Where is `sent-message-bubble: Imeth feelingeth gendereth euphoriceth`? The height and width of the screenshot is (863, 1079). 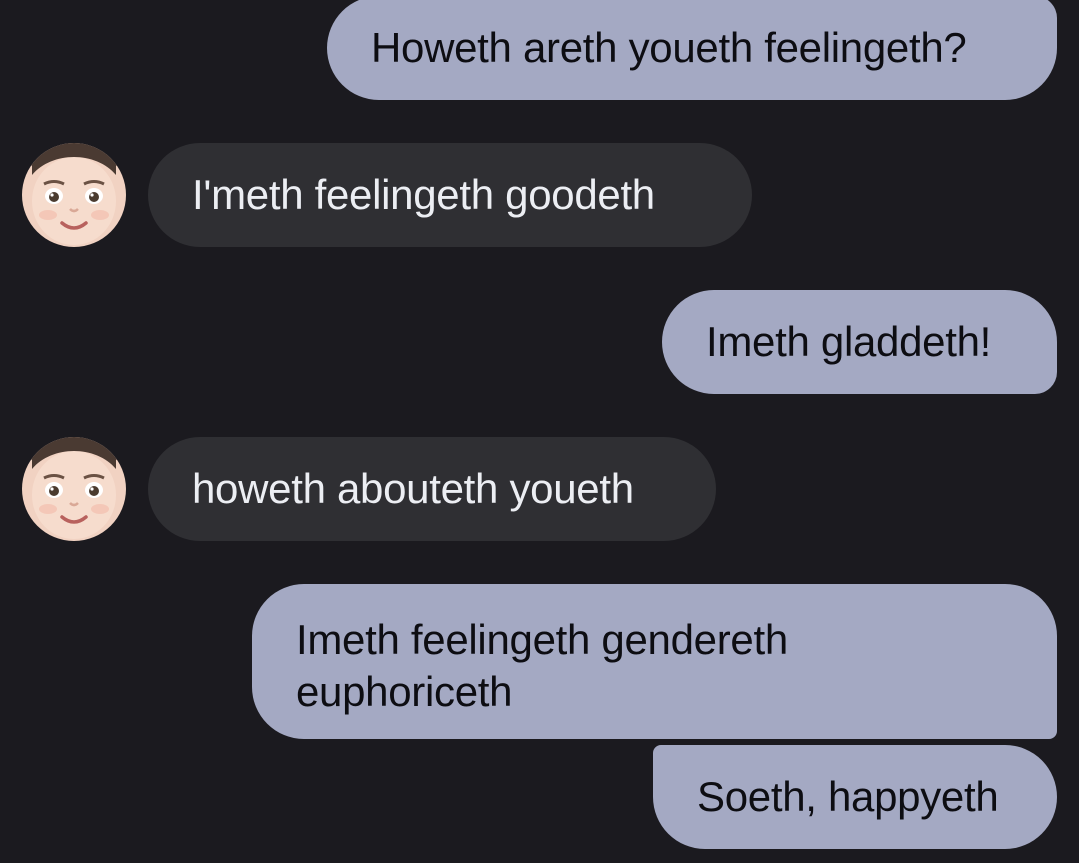
sent-message-bubble: Imeth feelingeth gendereth euphoriceth is located at coordinates (654, 661).